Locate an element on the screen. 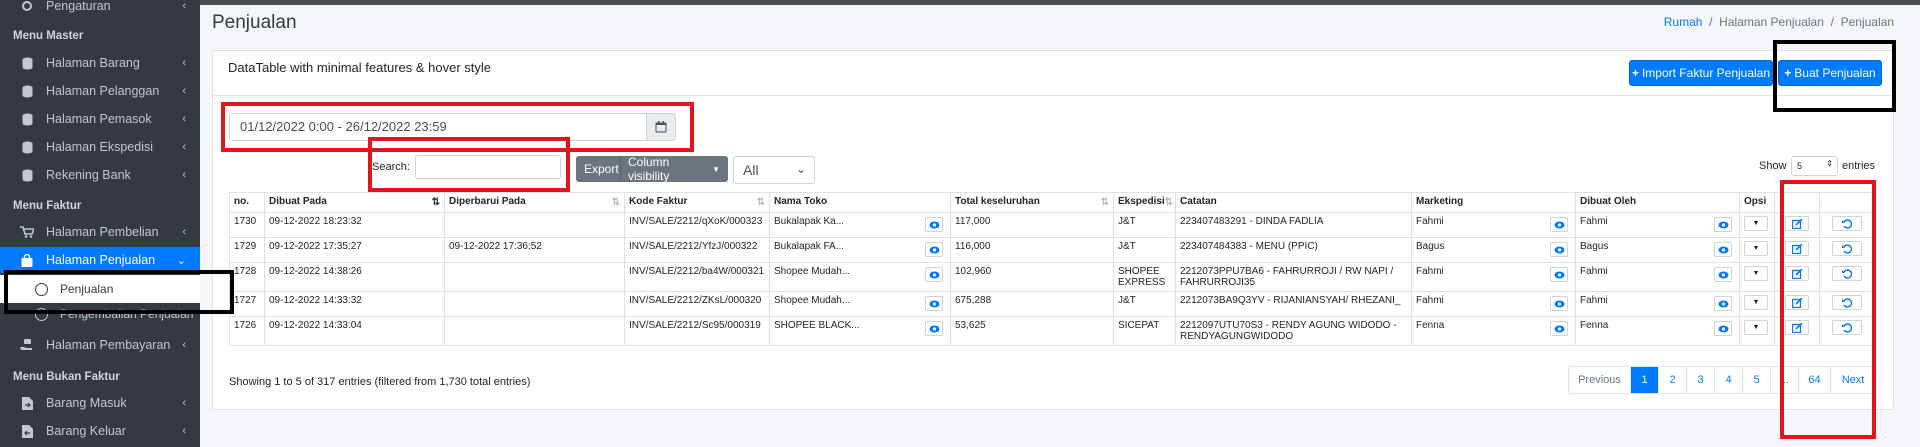 This screenshot has height=447, width=1920. sidebar-item-pengaturan: Pengaturan ‹ is located at coordinates (100, 9).